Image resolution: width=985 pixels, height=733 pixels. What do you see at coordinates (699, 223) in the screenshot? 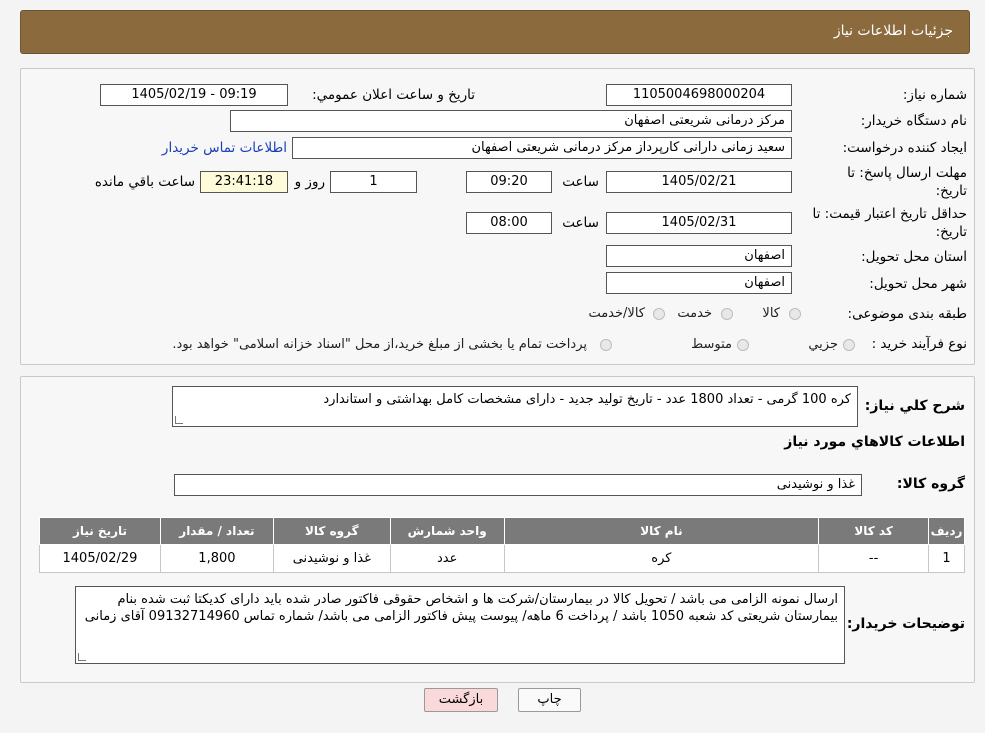
I see `price-validity-date: 1405/02/31` at bounding box center [699, 223].